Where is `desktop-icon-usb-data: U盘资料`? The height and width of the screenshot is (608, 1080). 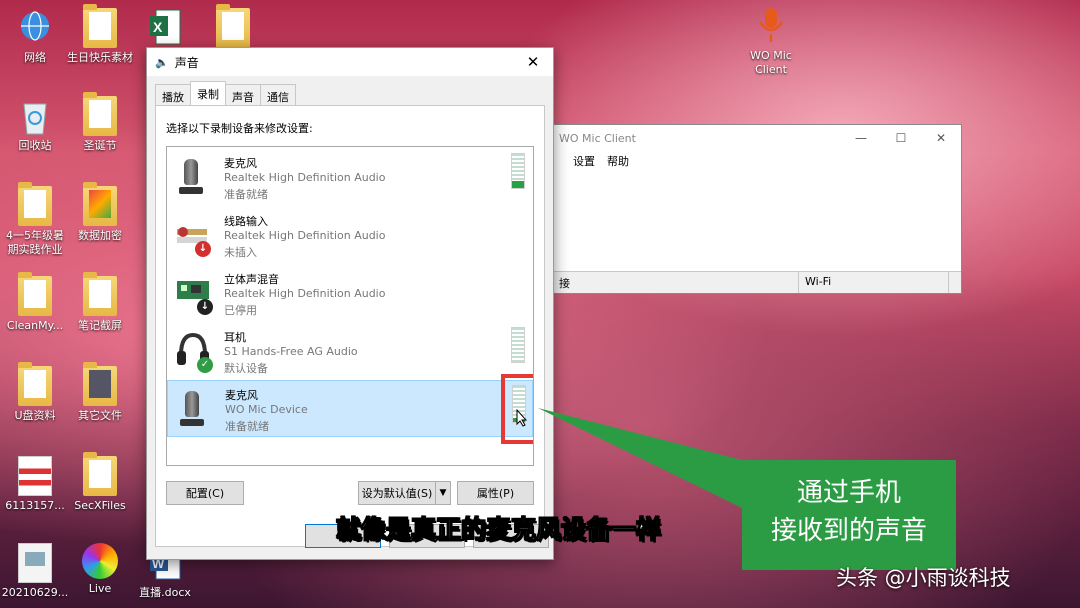 desktop-icon-usb-data: U盘资料 is located at coordinates (35, 392).